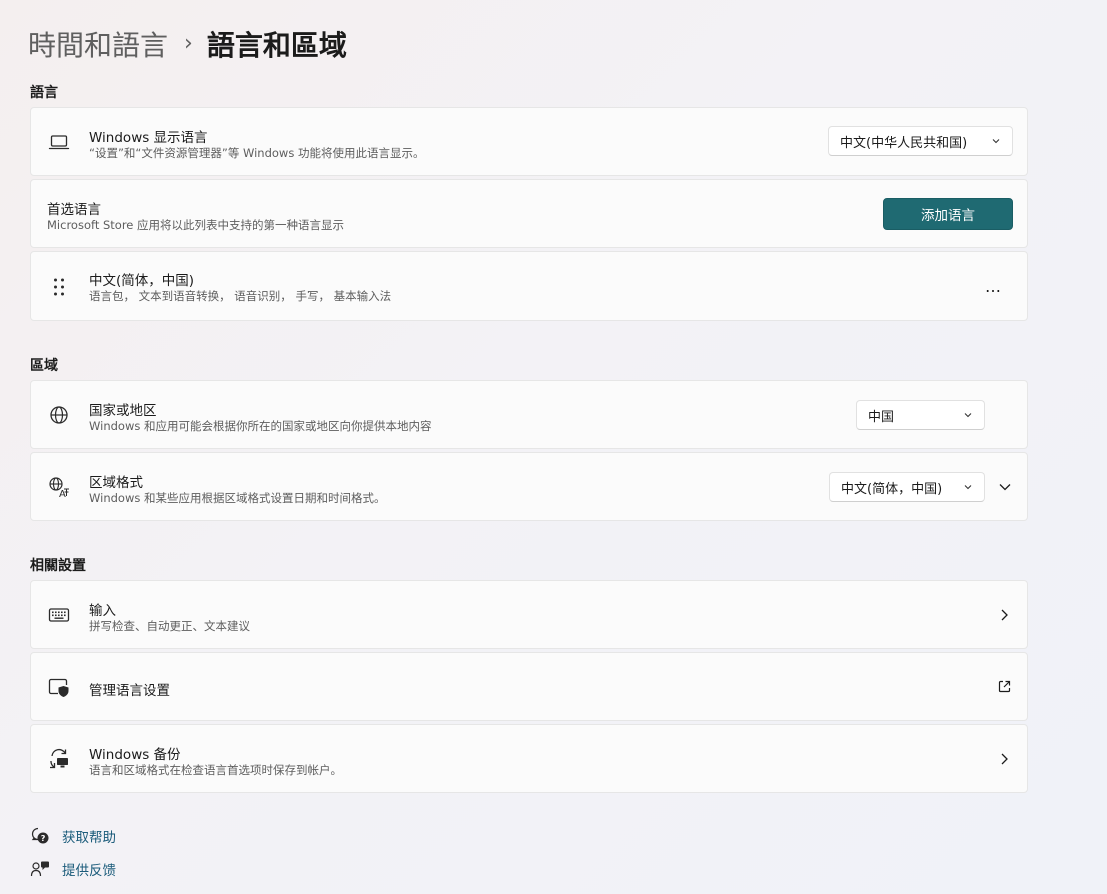 Image resolution: width=1107 pixels, height=894 pixels. Describe the element at coordinates (529, 758) in the screenshot. I see `backup-card: Windows 备份 语言和区域格式在检查语言首选项时保存到帐户。` at that location.